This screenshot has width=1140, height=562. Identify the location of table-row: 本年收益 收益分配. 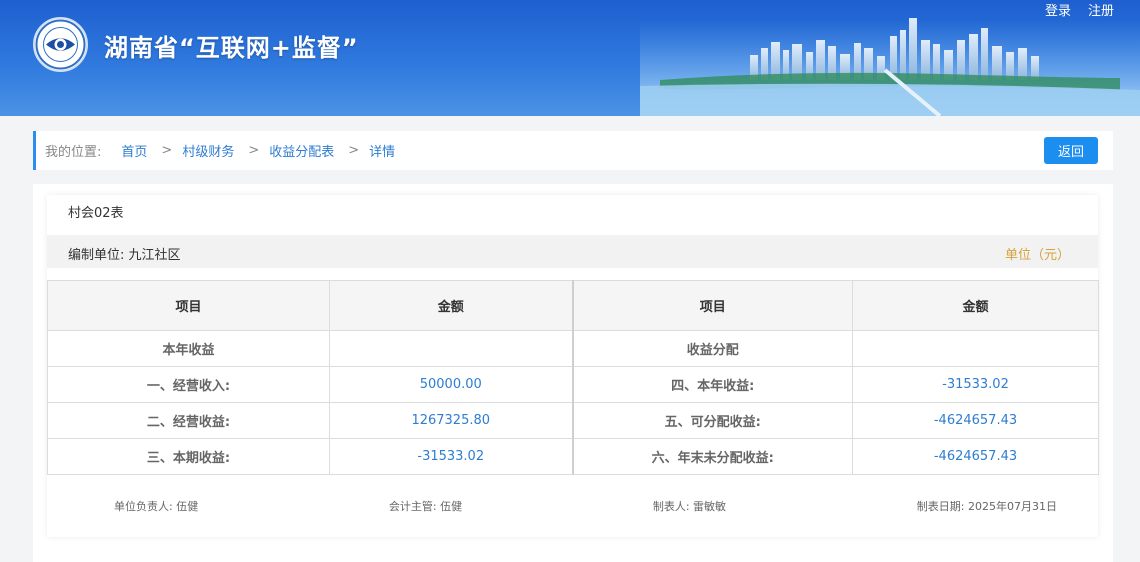
(573, 348).